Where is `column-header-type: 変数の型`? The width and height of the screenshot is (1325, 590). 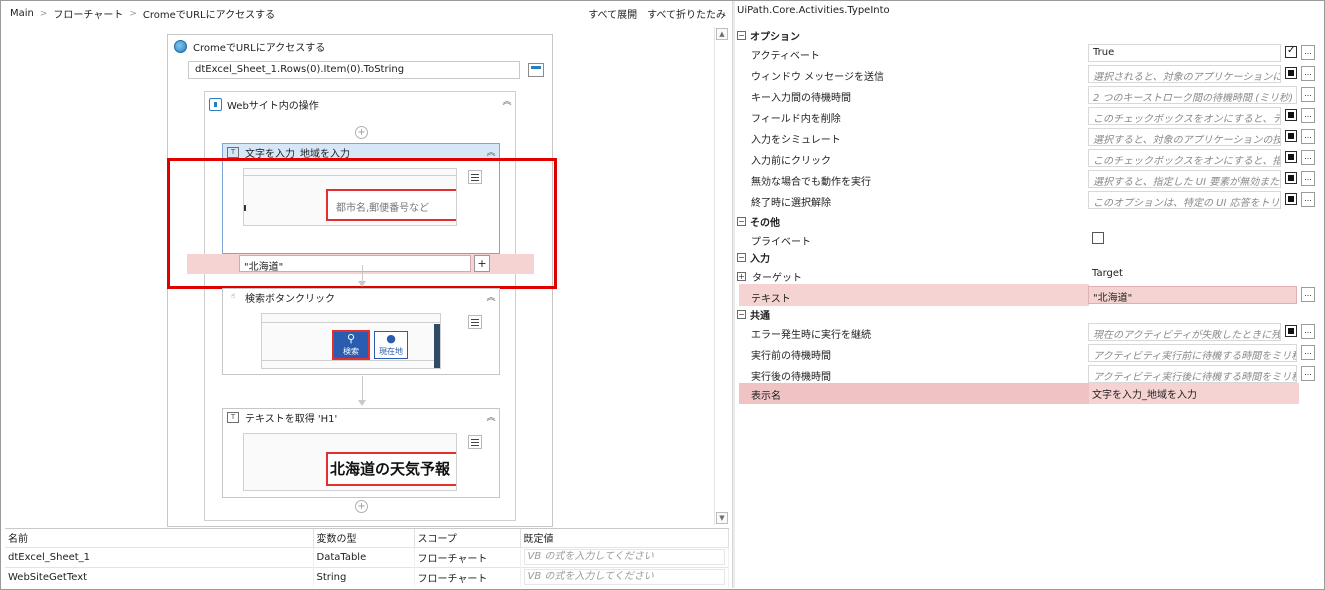
column-header-type: 変数の型 is located at coordinates (364, 538).